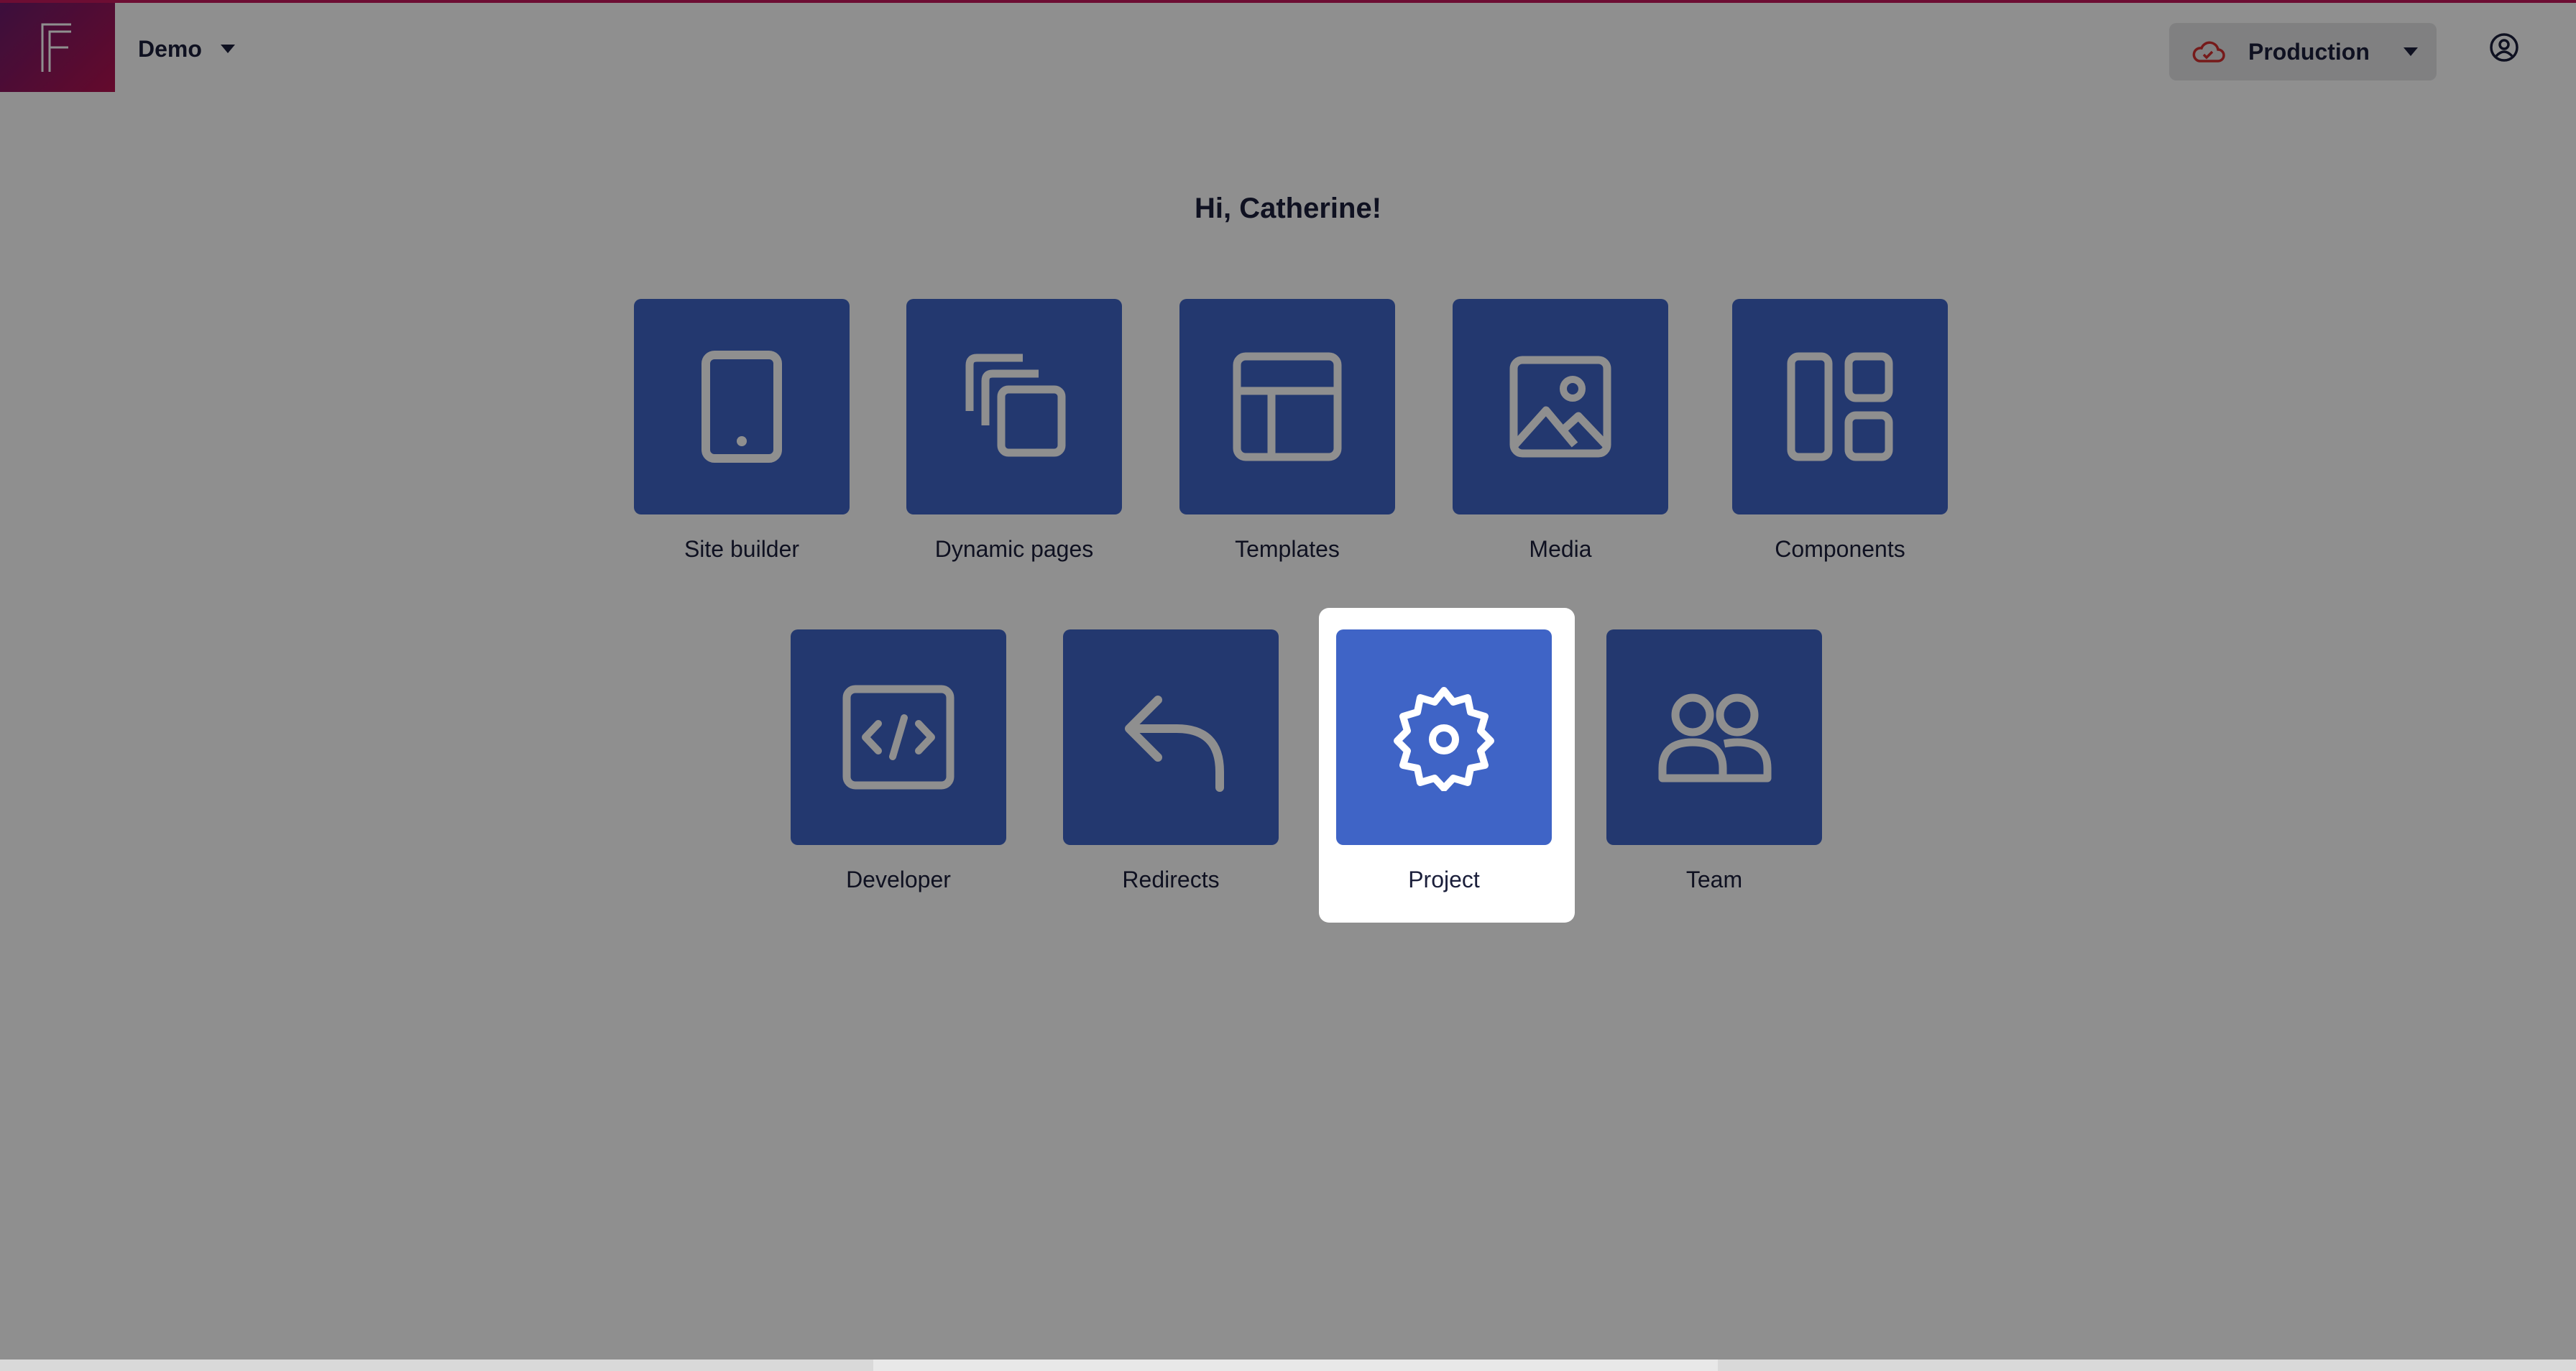 This screenshot has width=2576, height=1371. What do you see at coordinates (898, 880) in the screenshot?
I see `tile-label: Developer` at bounding box center [898, 880].